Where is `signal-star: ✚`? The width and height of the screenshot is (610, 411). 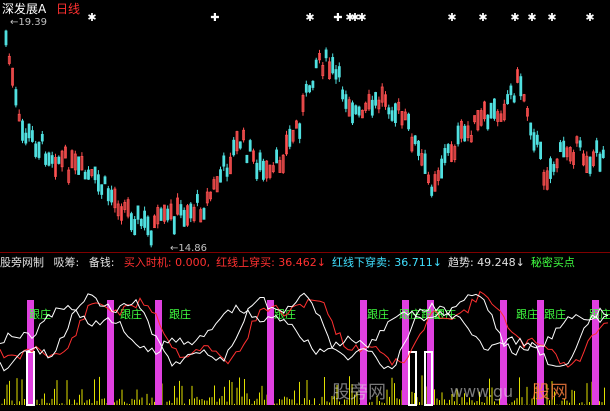 signal-star: ✚ is located at coordinates (214, 17).